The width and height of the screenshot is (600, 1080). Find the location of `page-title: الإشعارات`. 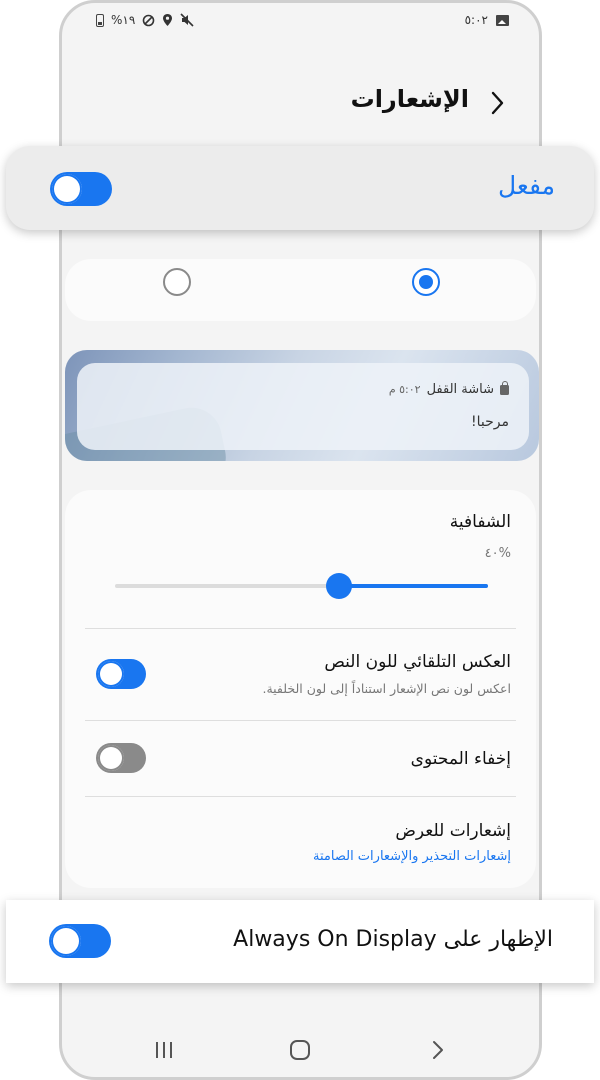

page-title: الإشعارات is located at coordinates (409, 99).